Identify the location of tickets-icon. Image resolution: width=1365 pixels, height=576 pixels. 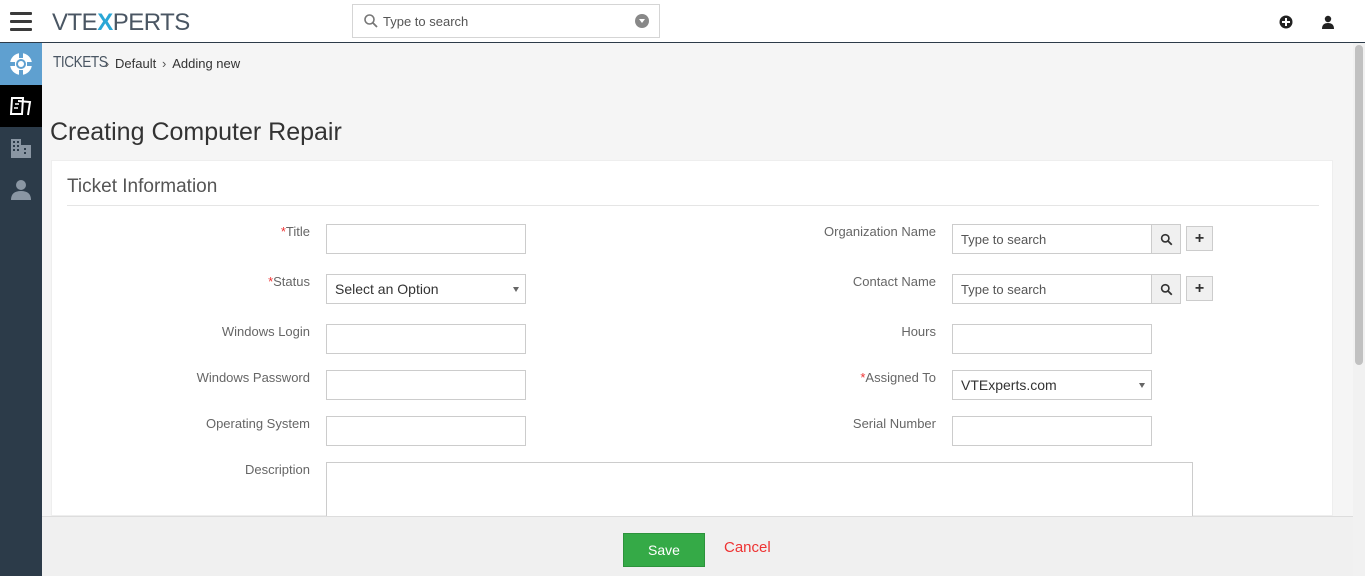
(20, 106).